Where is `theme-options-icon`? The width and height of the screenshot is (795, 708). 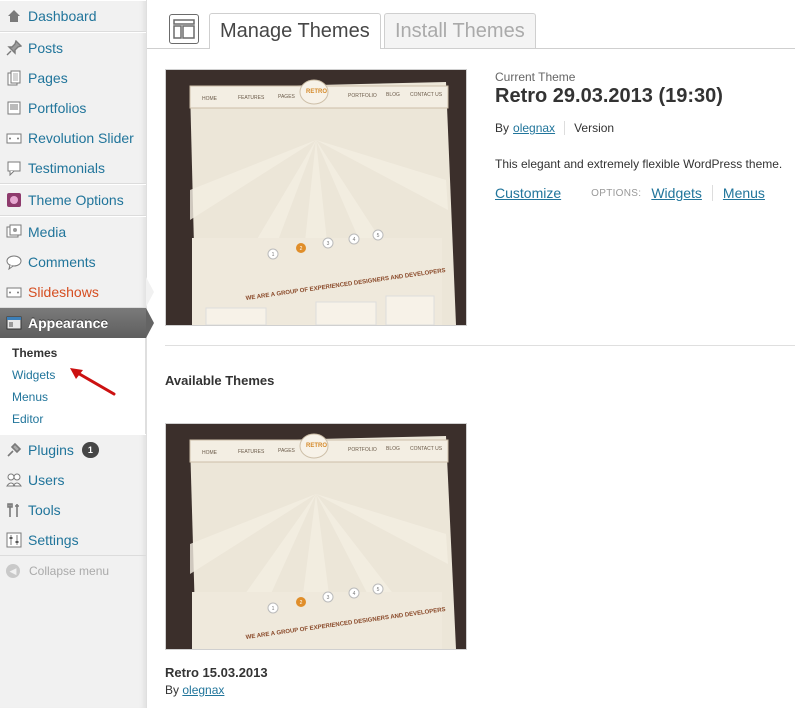
theme-options-icon is located at coordinates (14, 200).